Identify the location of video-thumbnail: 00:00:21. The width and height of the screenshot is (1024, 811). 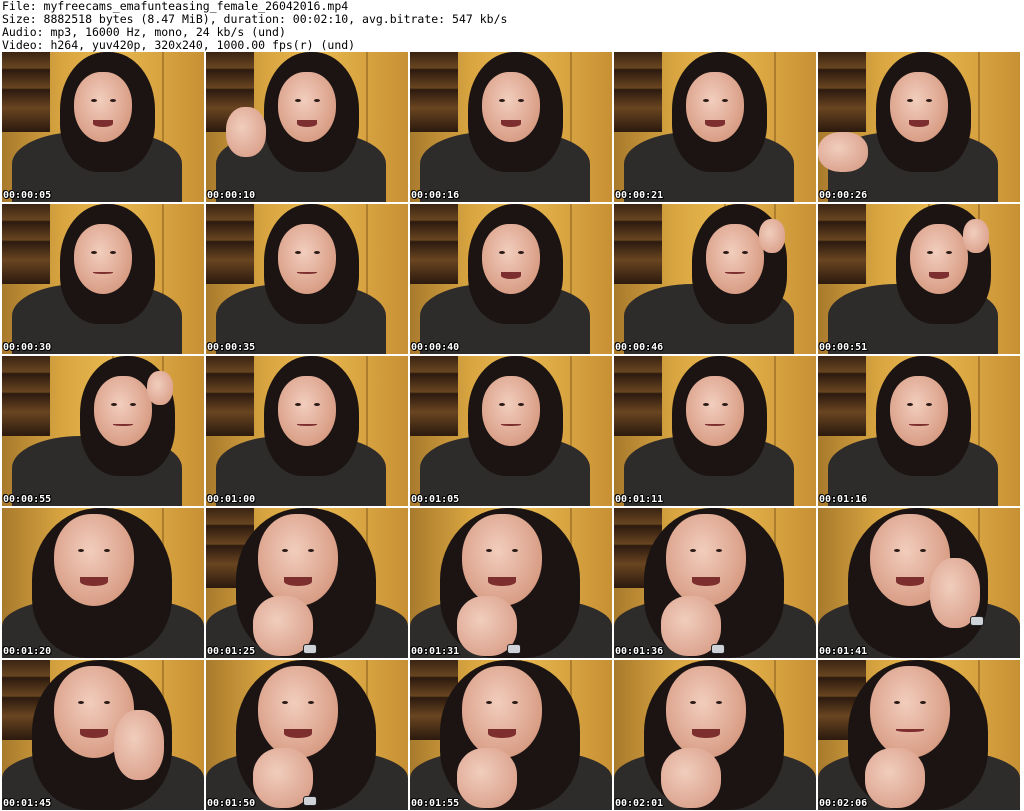
(715, 127).